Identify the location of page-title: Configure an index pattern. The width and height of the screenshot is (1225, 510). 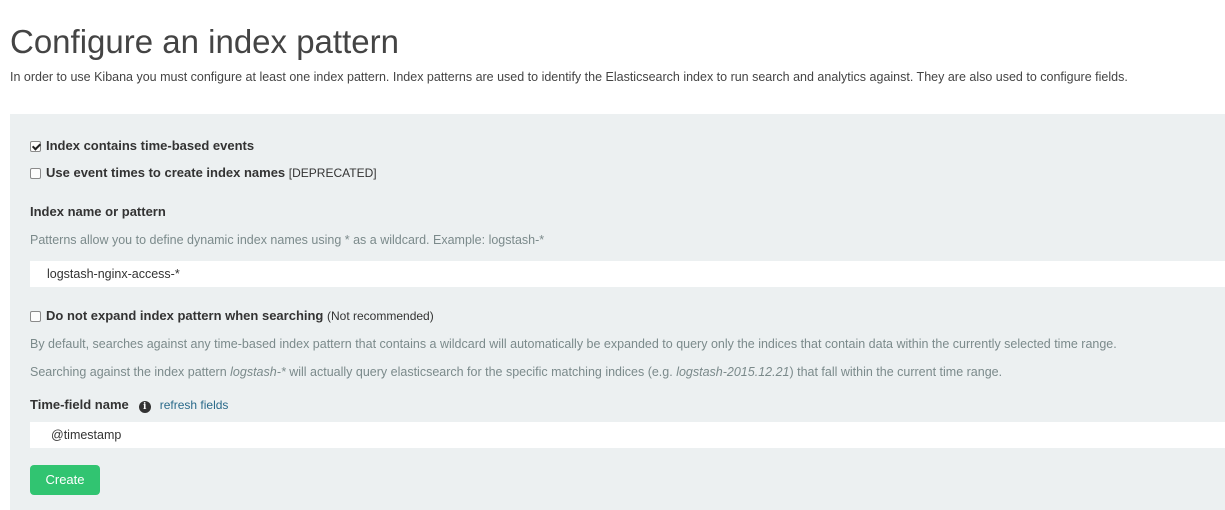
(204, 41).